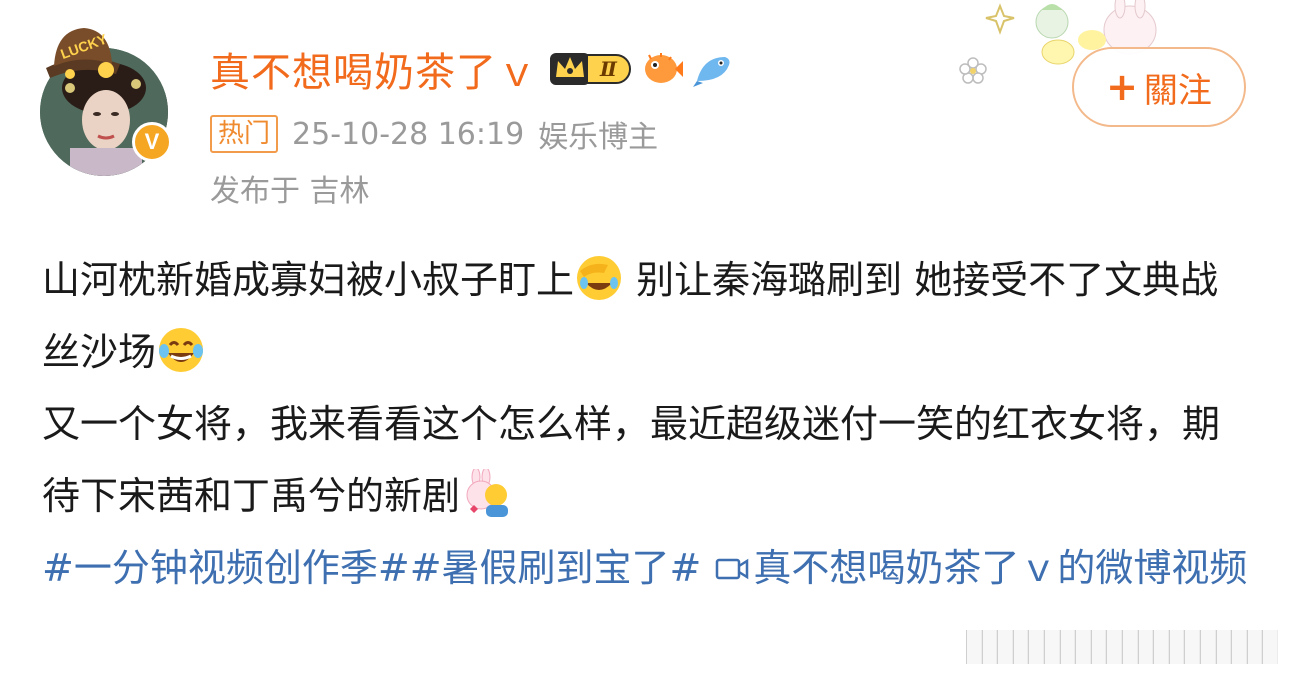 The height and width of the screenshot is (677, 1289). What do you see at coordinates (308, 280) in the screenshot?
I see `post-text-1a: 山河枕新婚成寡妇被小叔子盯上` at bounding box center [308, 280].